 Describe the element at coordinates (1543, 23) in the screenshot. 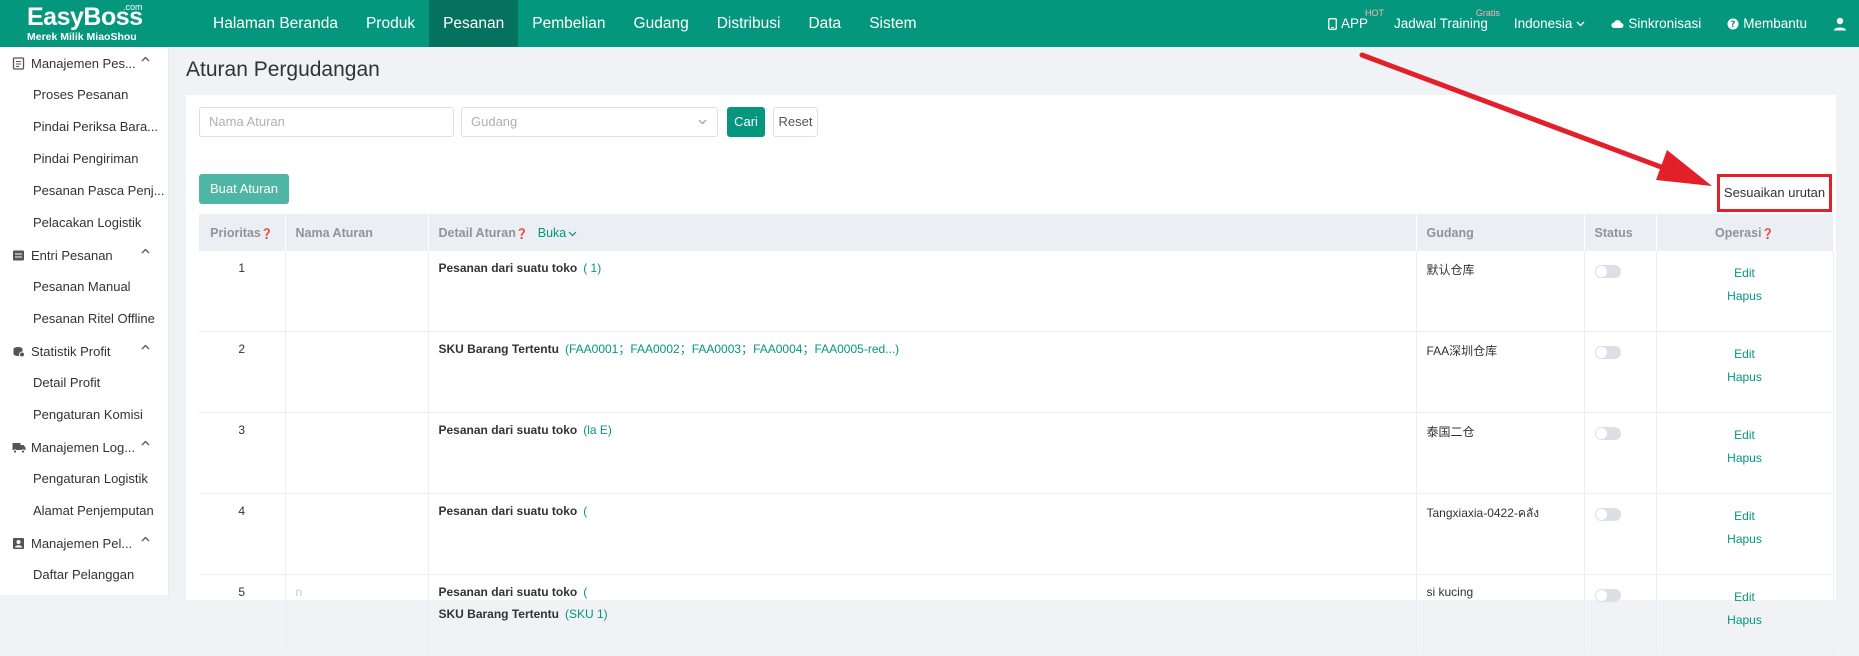

I see `language-label: Indonesia` at that location.